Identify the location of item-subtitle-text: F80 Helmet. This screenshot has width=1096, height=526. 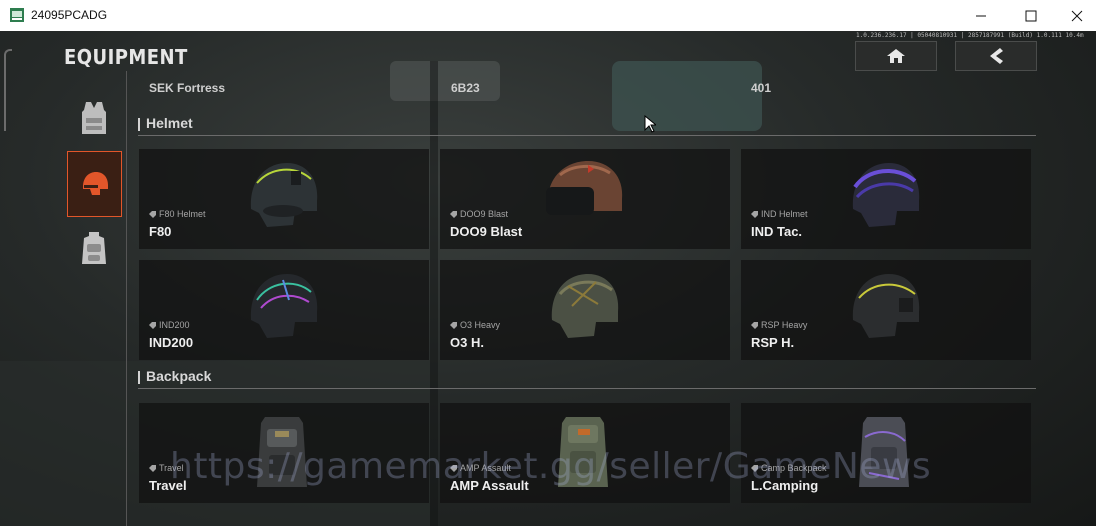
(182, 214).